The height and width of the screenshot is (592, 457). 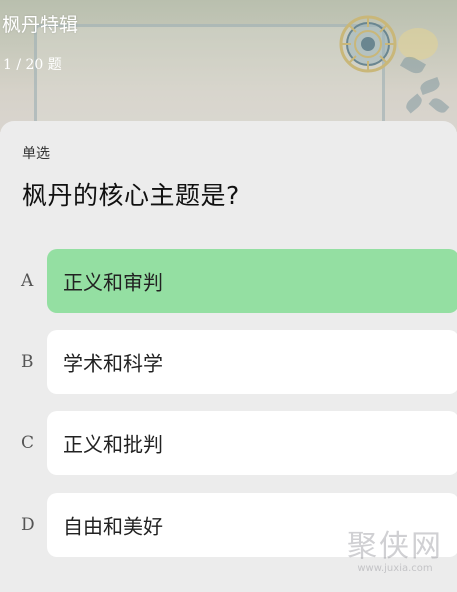 I want to click on question-type-label: 单选, so click(x=36, y=154).